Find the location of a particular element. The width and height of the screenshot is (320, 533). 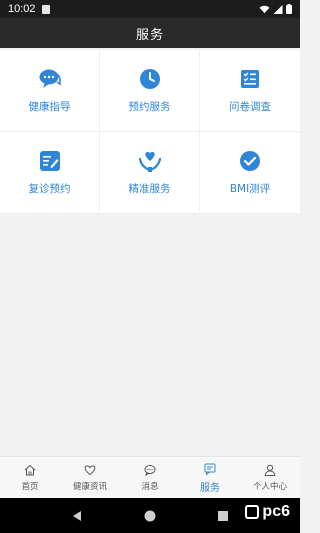

back-icon is located at coordinates (77, 516).